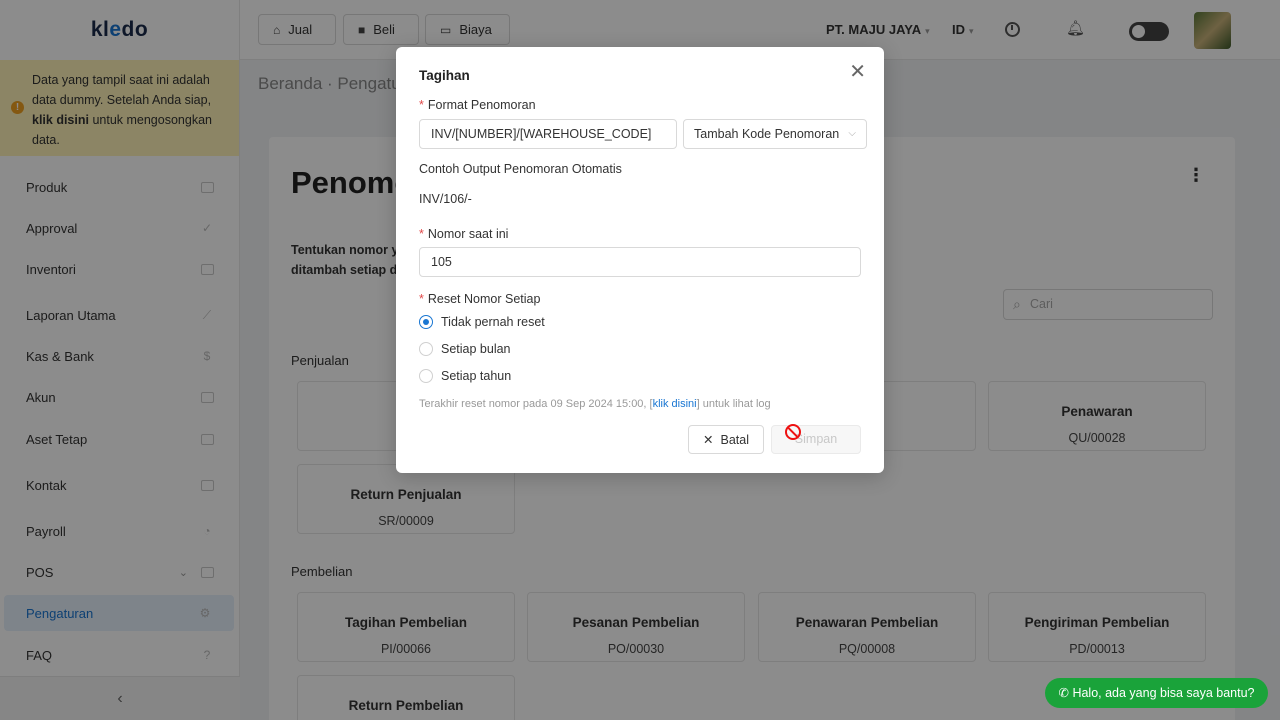 The width and height of the screenshot is (1280, 720). I want to click on modal-title: Tagihan, so click(444, 75).